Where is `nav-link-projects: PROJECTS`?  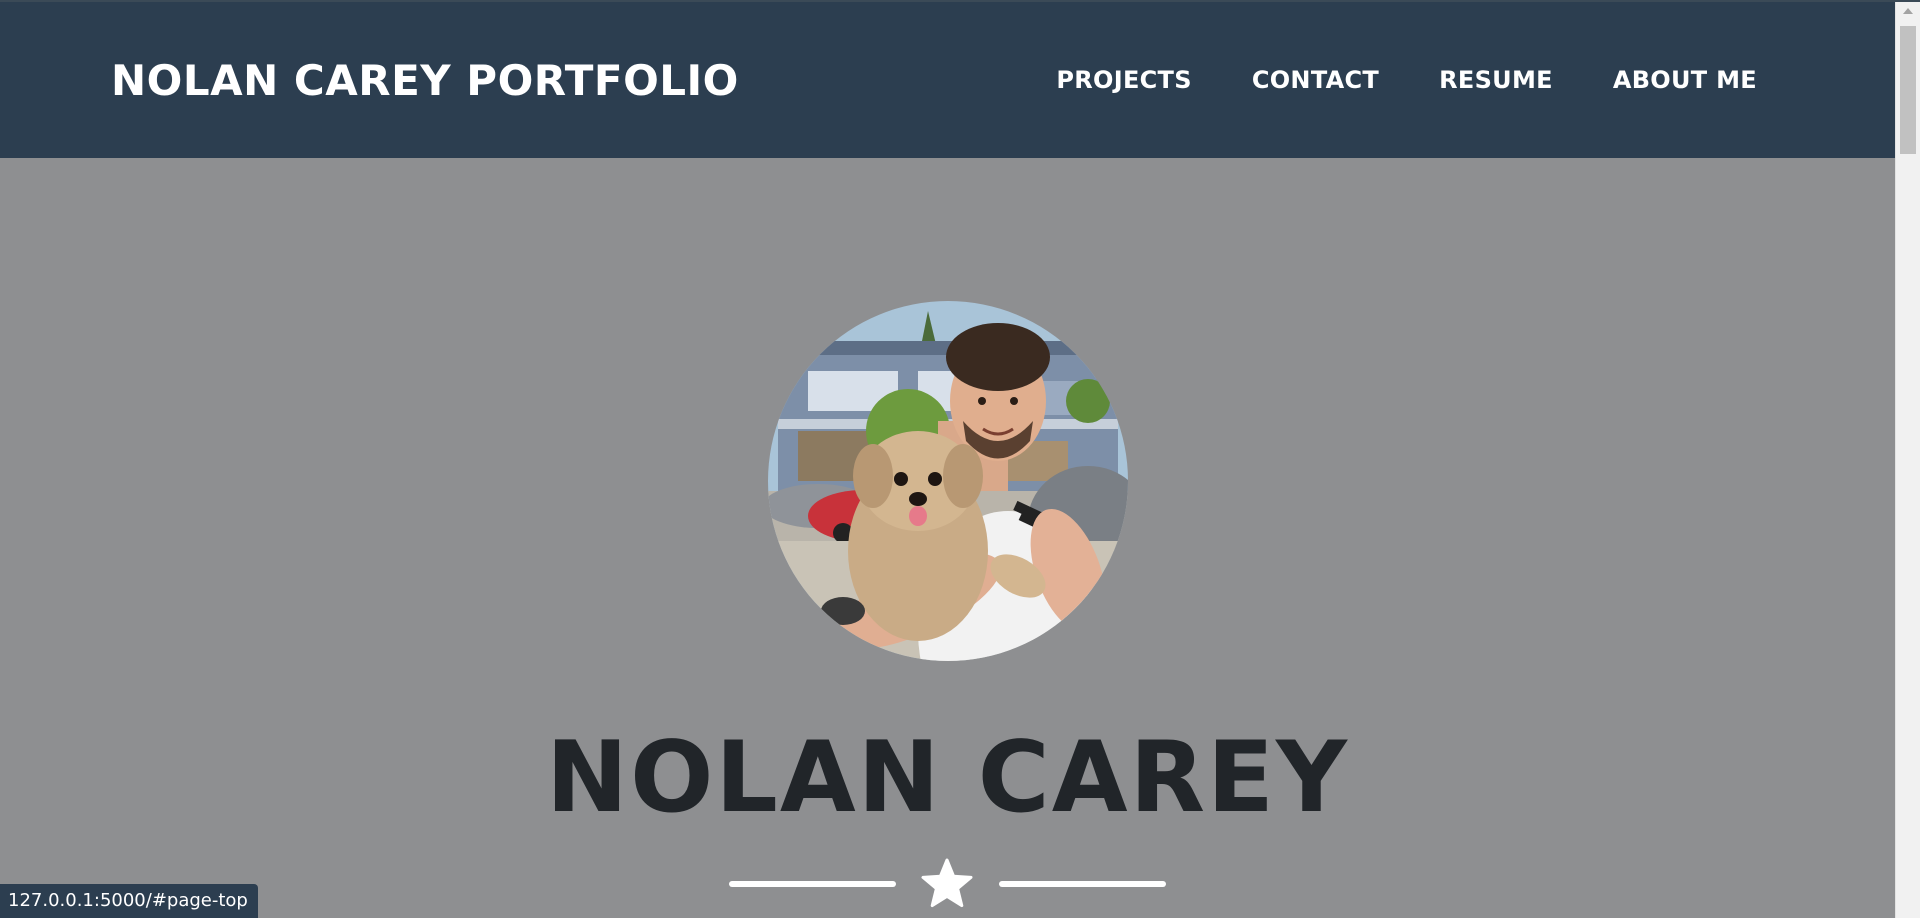 nav-link-projects: PROJECTS is located at coordinates (1123, 80).